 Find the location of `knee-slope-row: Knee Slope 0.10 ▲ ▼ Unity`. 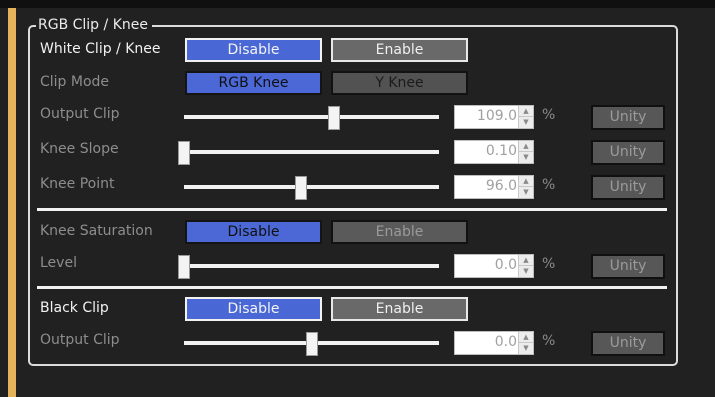

knee-slope-row: Knee Slope 0.10 ▲ ▼ Unity is located at coordinates (355, 151).